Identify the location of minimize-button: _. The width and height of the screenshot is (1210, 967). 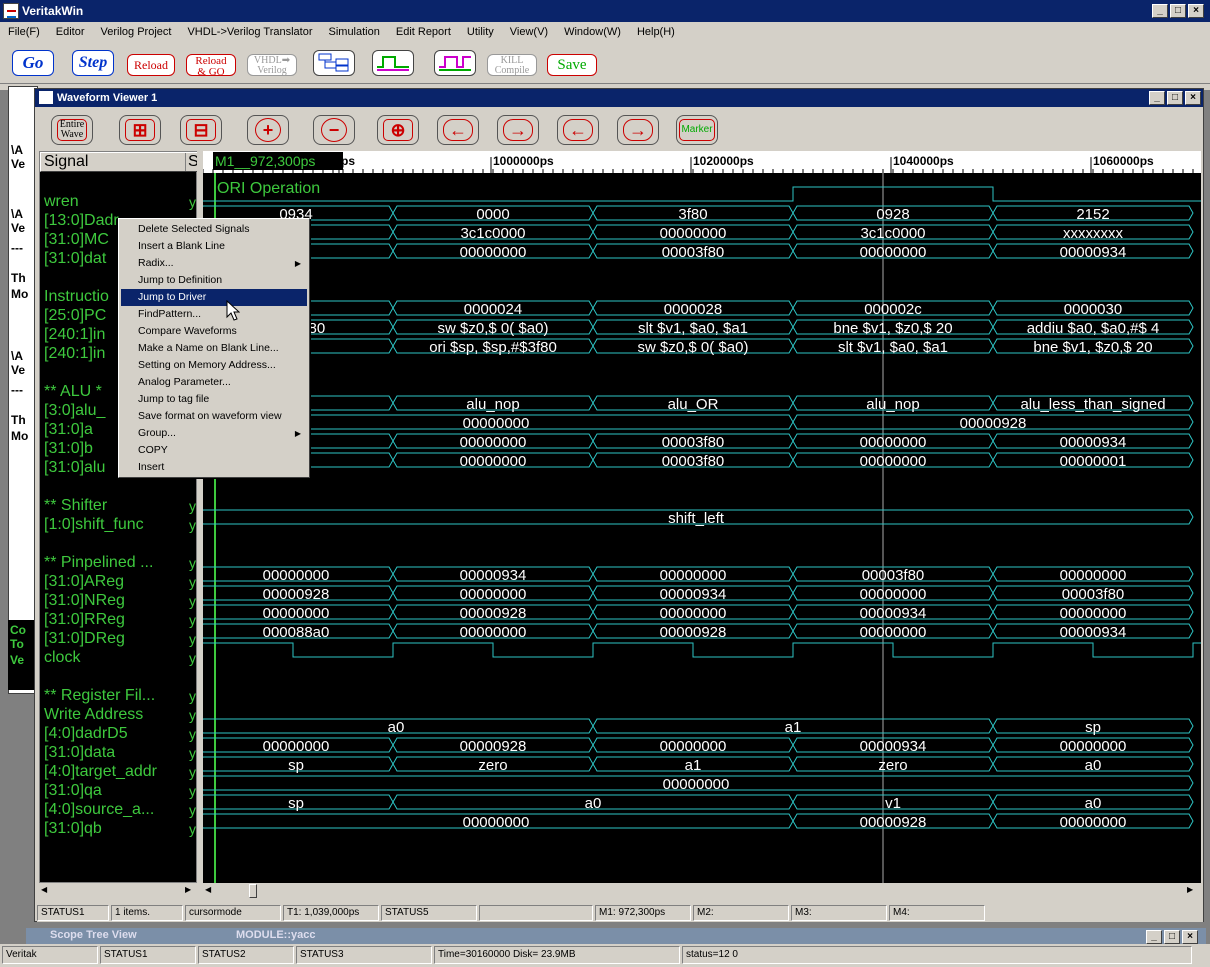
(1160, 11).